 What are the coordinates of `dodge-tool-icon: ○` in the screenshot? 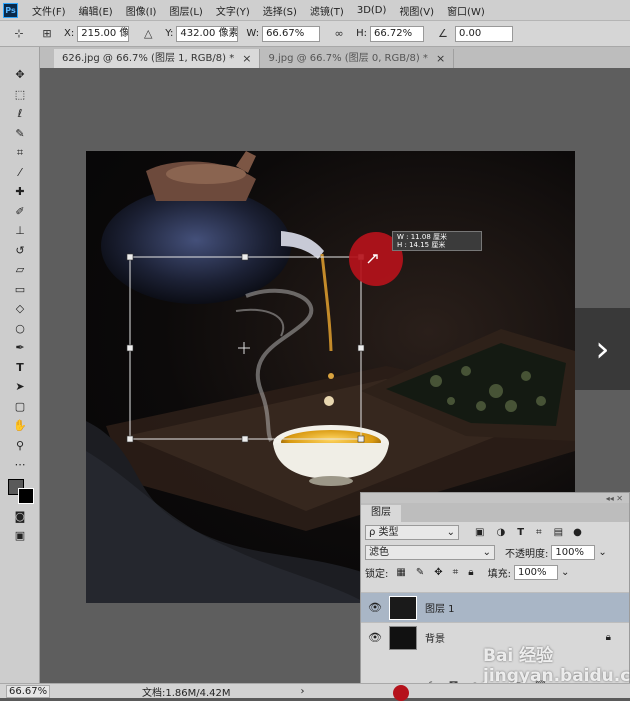 It's located at (20, 329).